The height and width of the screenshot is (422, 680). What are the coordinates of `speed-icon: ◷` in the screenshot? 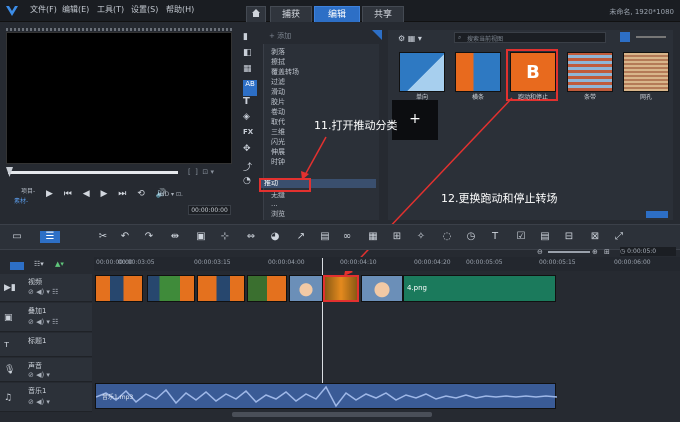 It's located at (471, 237).